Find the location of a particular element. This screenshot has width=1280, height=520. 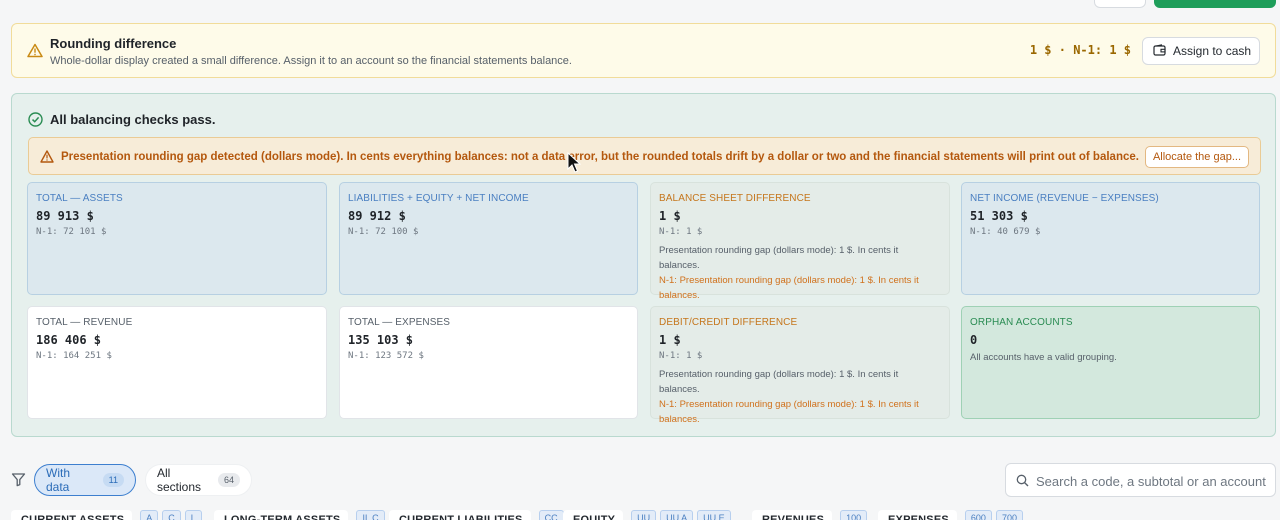

wallet-icon is located at coordinates (1159, 51).